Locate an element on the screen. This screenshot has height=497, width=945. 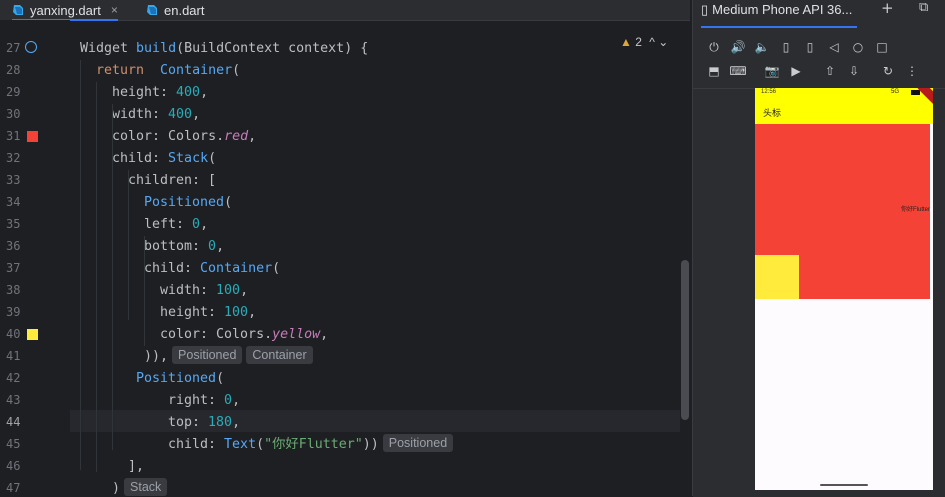
code-token: color: Colors. is located at coordinates (216, 334).